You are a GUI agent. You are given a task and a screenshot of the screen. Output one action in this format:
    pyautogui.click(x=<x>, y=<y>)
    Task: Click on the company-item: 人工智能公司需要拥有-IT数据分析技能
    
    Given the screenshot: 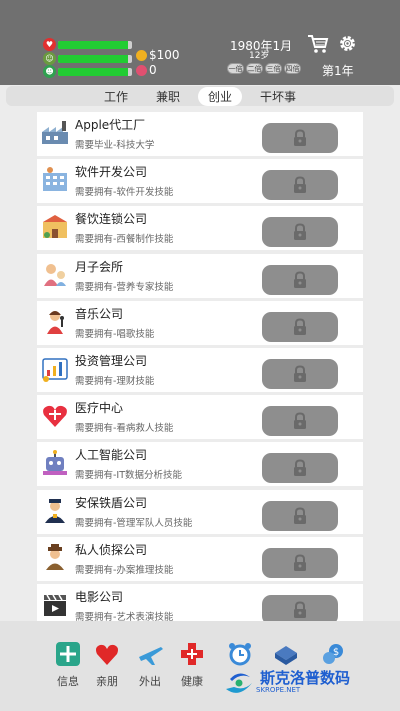 What is the action you would take?
    pyautogui.click(x=200, y=464)
    